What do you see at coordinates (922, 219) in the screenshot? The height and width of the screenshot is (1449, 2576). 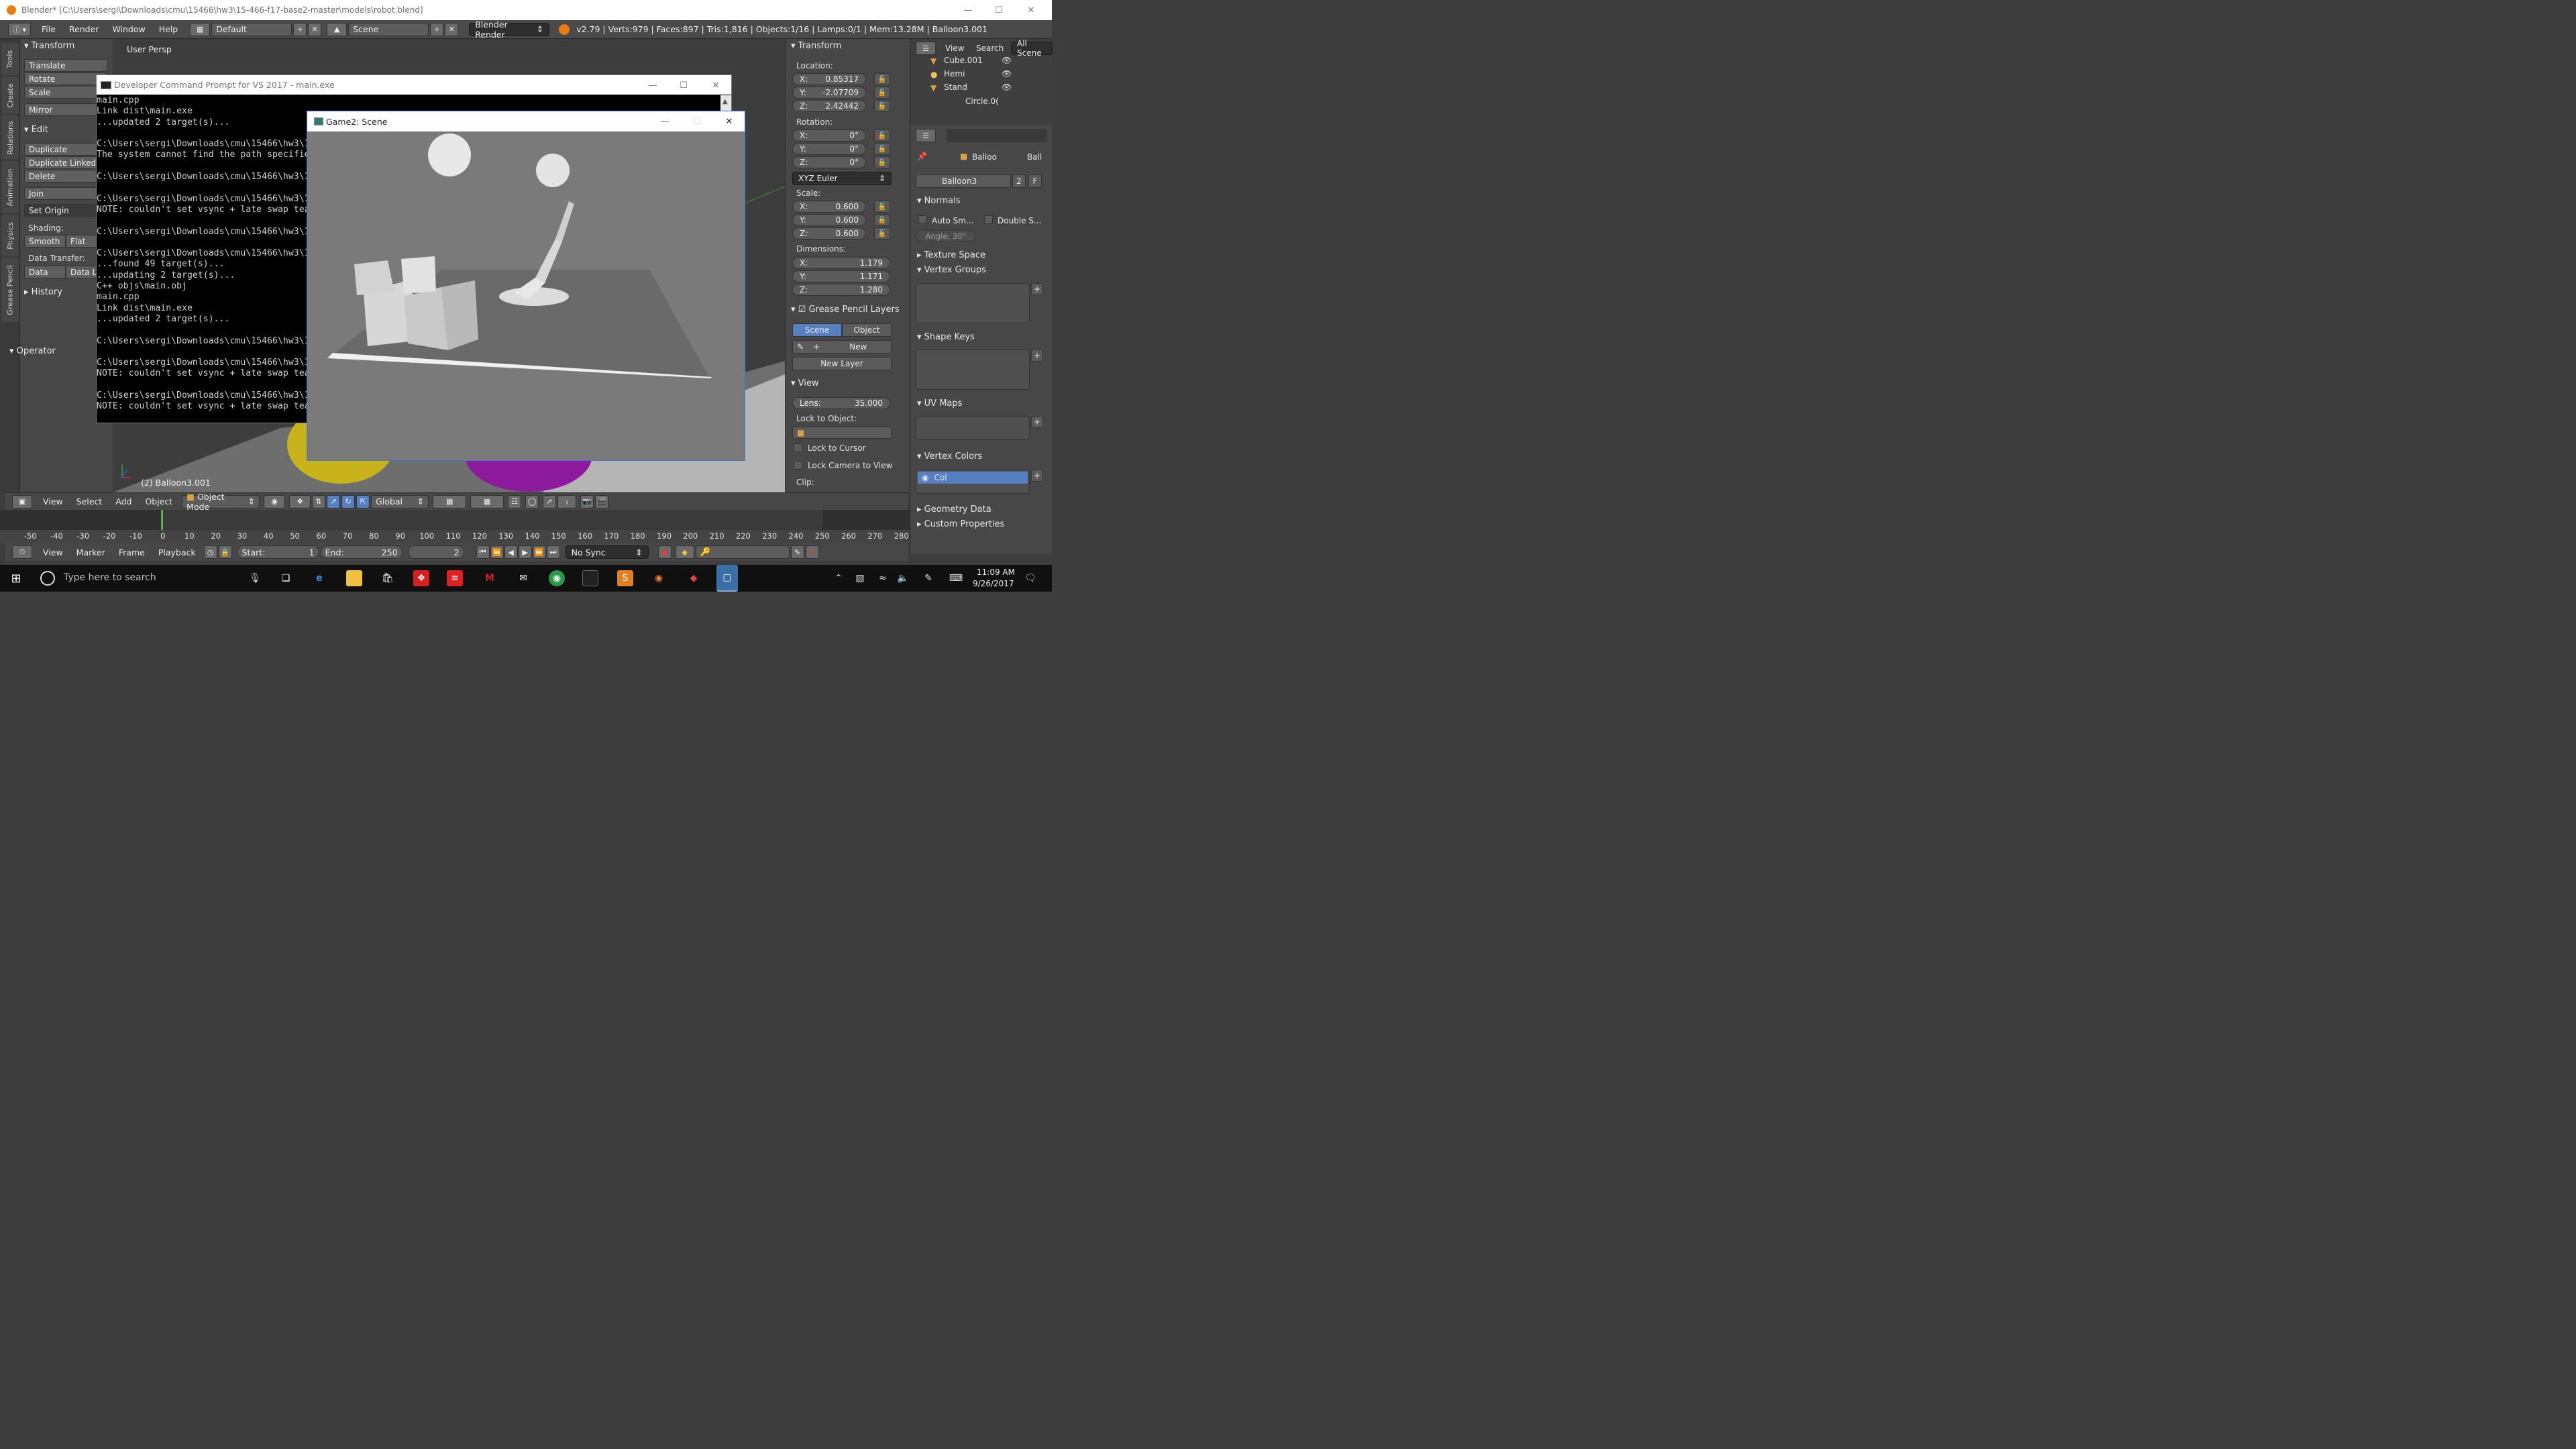 I see `auto-smooth-checkbox` at bounding box center [922, 219].